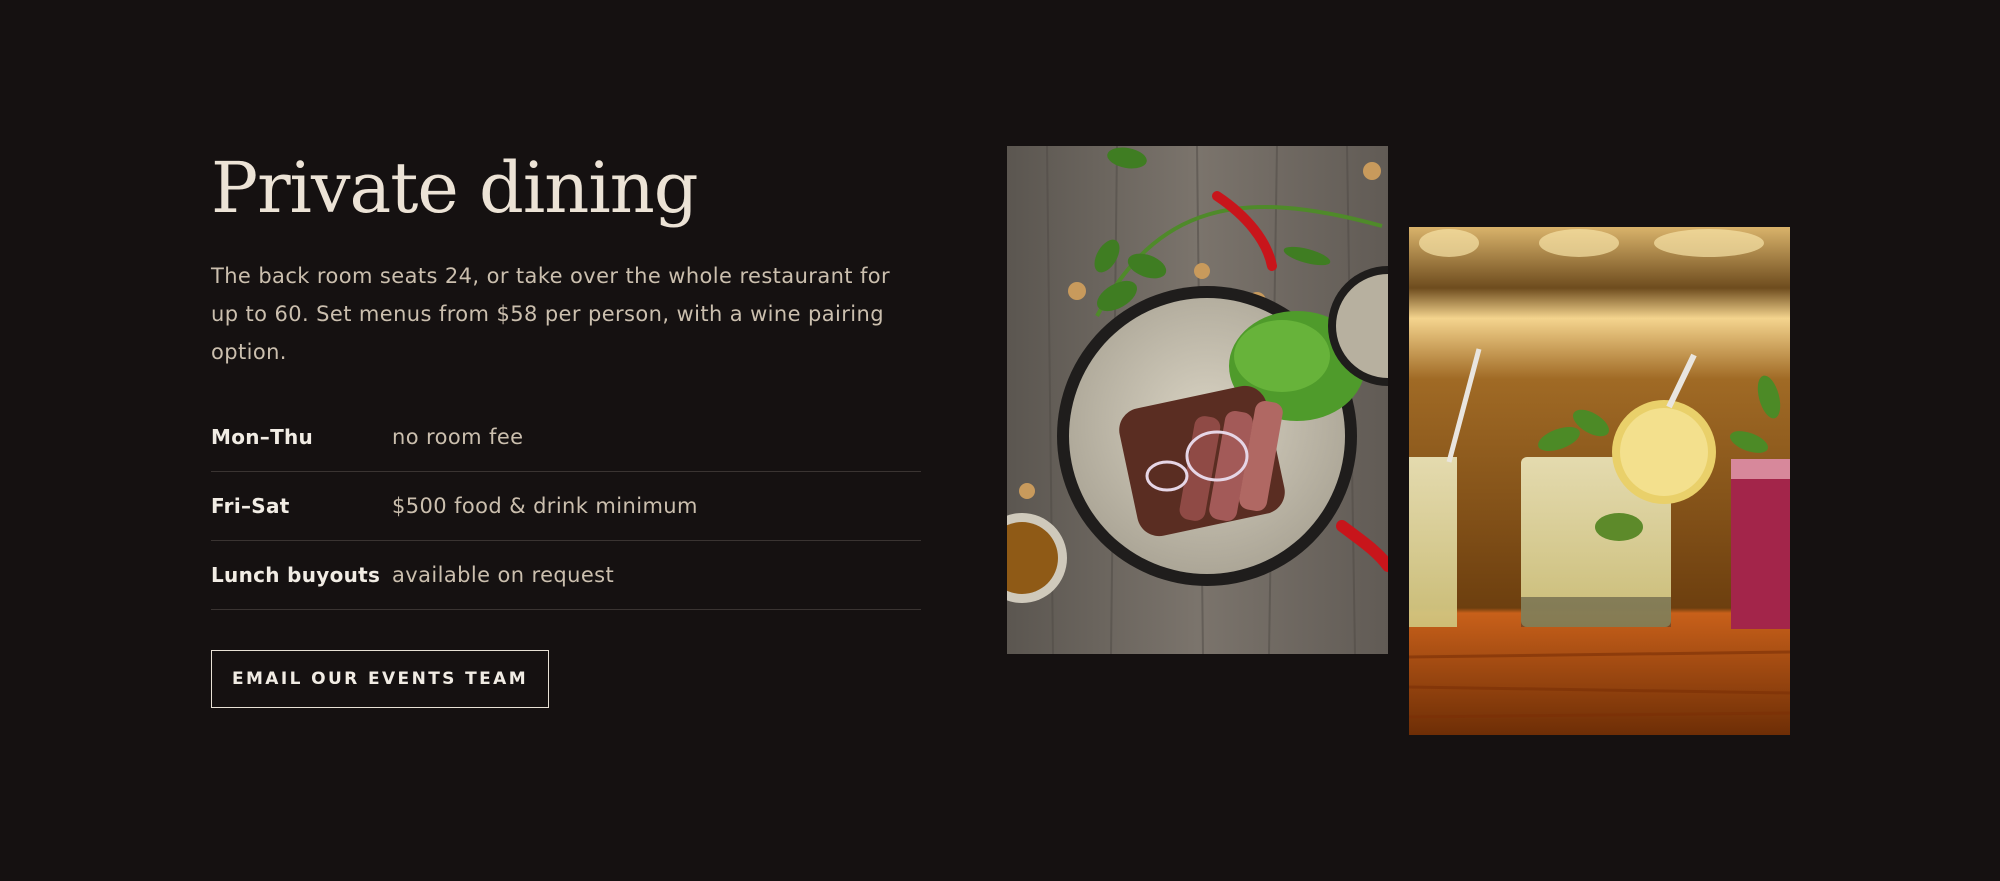 This screenshot has width=2000, height=881. Describe the element at coordinates (380, 679) in the screenshot. I see `email-events-team-button: EMAIL OUR EVENTS TEAM` at that location.